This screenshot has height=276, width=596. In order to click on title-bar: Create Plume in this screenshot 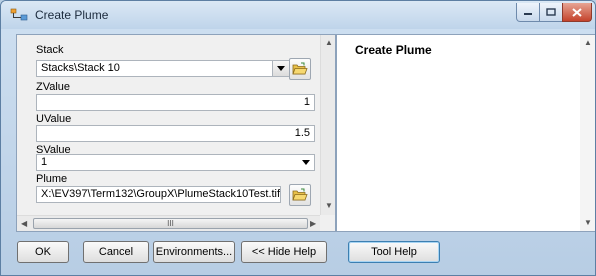, I will do `click(298, 15)`.